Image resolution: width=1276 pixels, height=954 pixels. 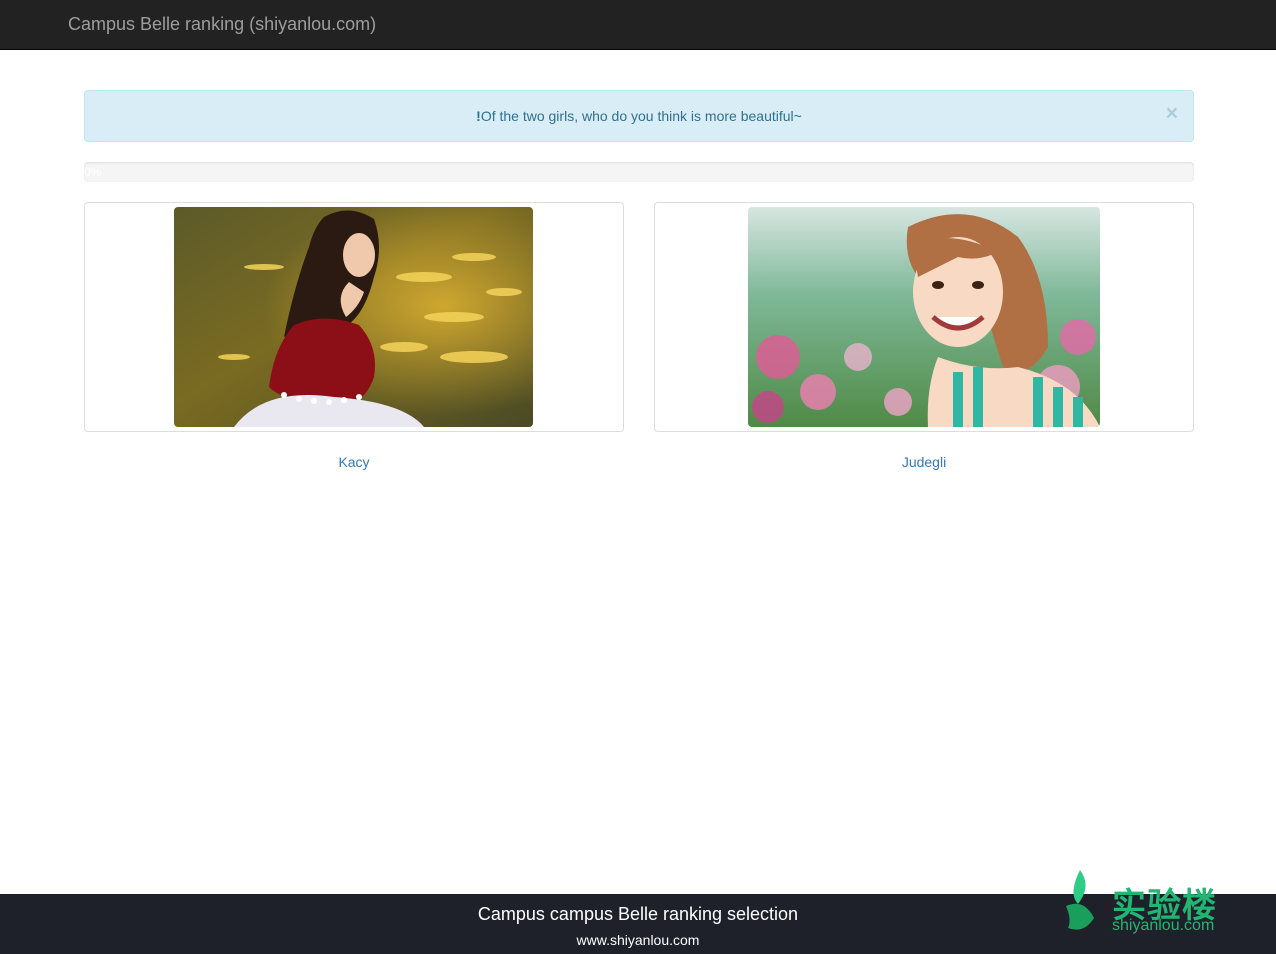 I want to click on candidate-photo-right, so click(x=924, y=317).